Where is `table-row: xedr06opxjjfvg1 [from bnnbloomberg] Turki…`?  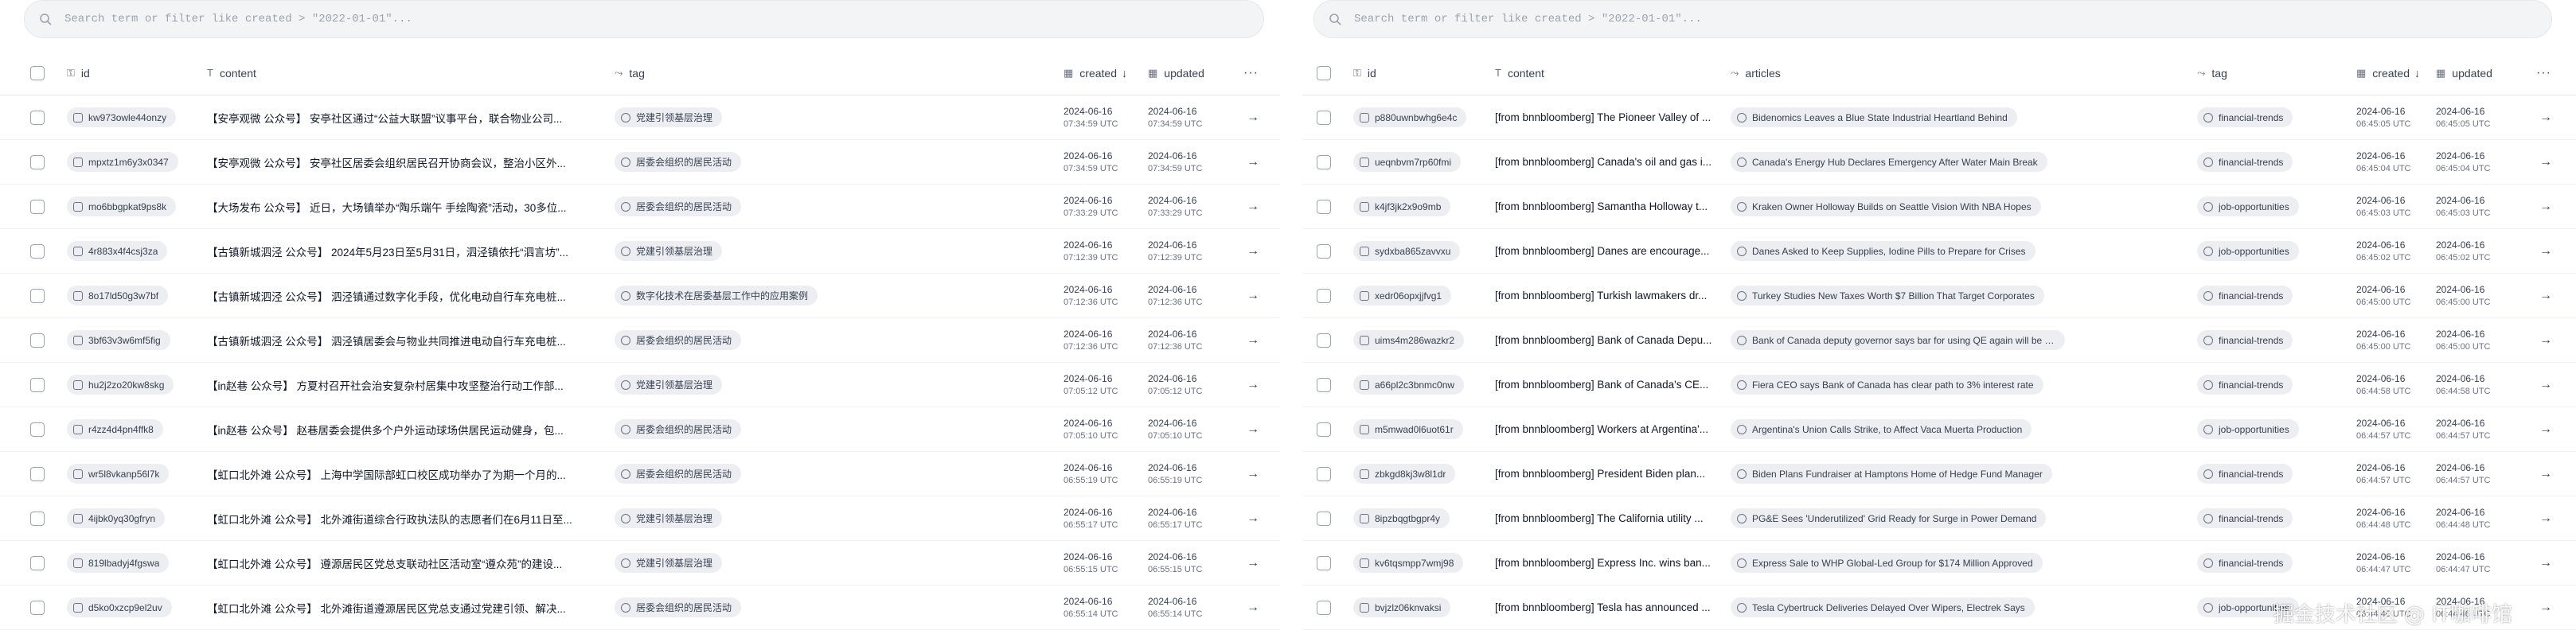
table-row: xedr06opxjjfvg1 [from bnnbloomberg] Turki… is located at coordinates (1939, 296).